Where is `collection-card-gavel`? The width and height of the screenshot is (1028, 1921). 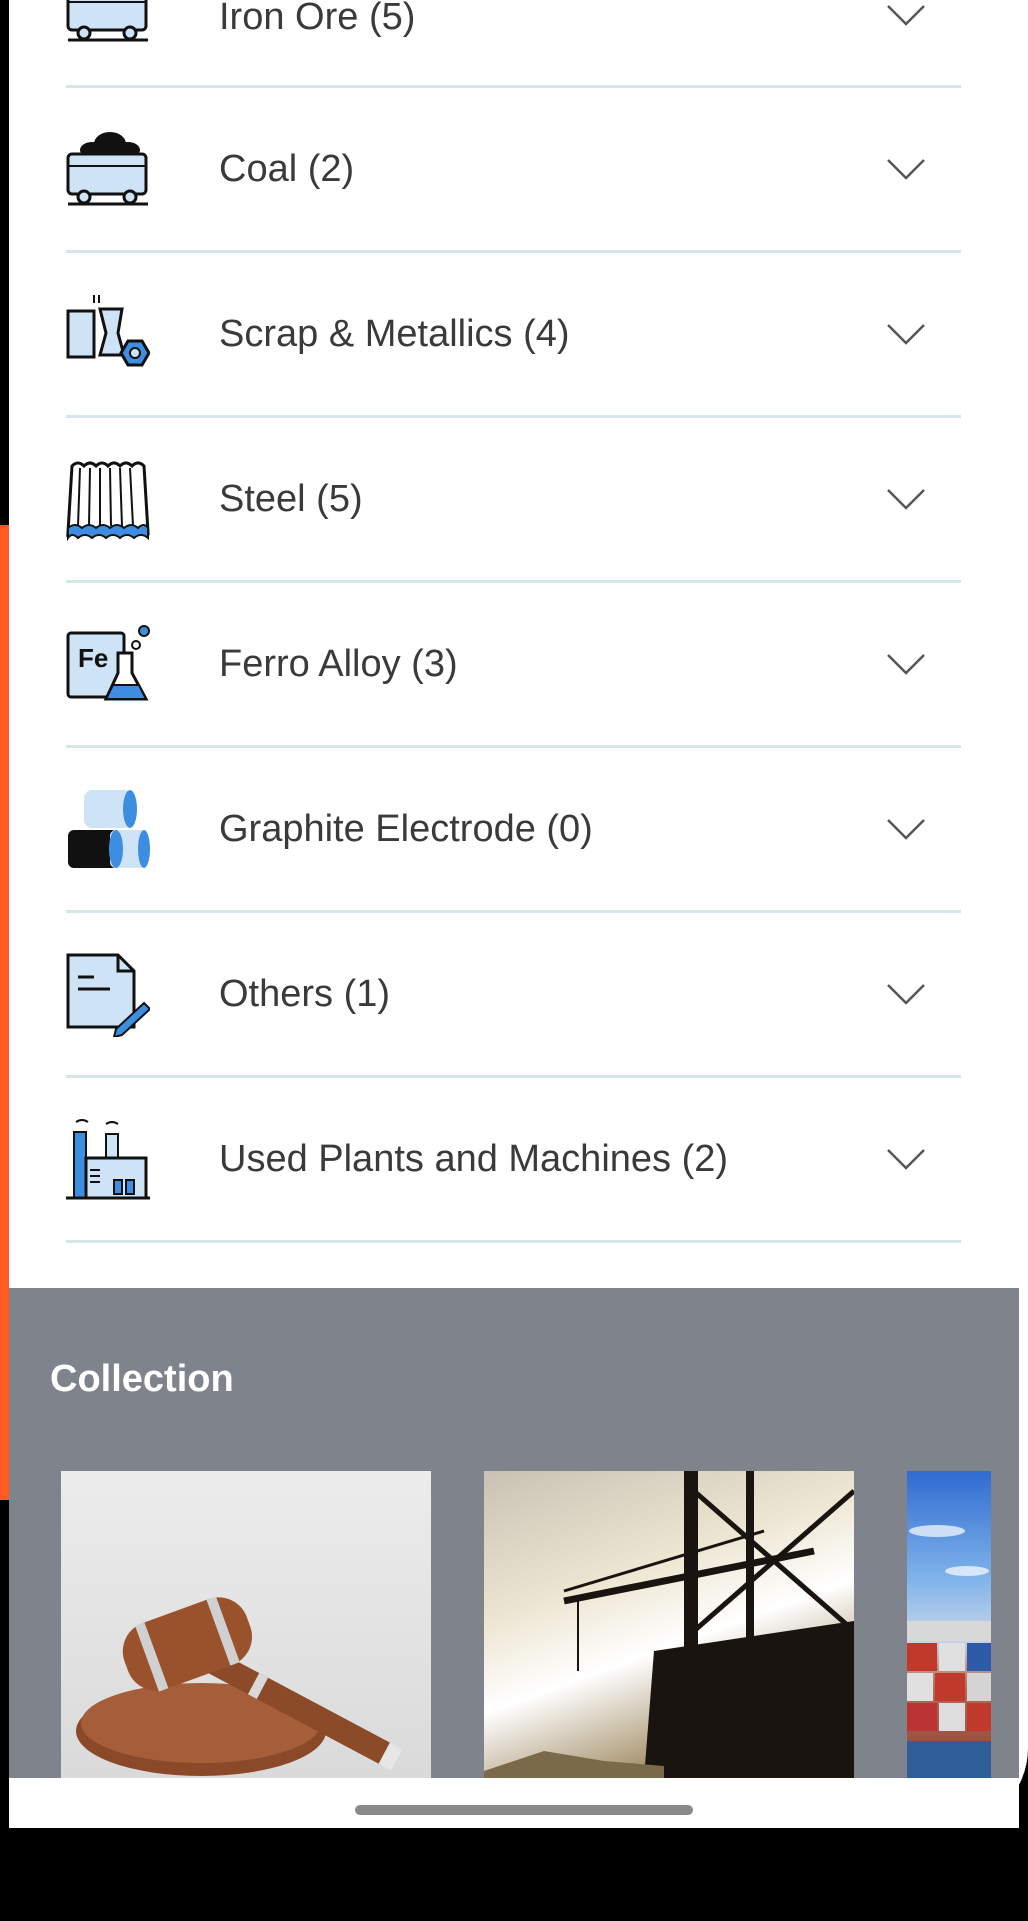 collection-card-gavel is located at coordinates (246, 1624).